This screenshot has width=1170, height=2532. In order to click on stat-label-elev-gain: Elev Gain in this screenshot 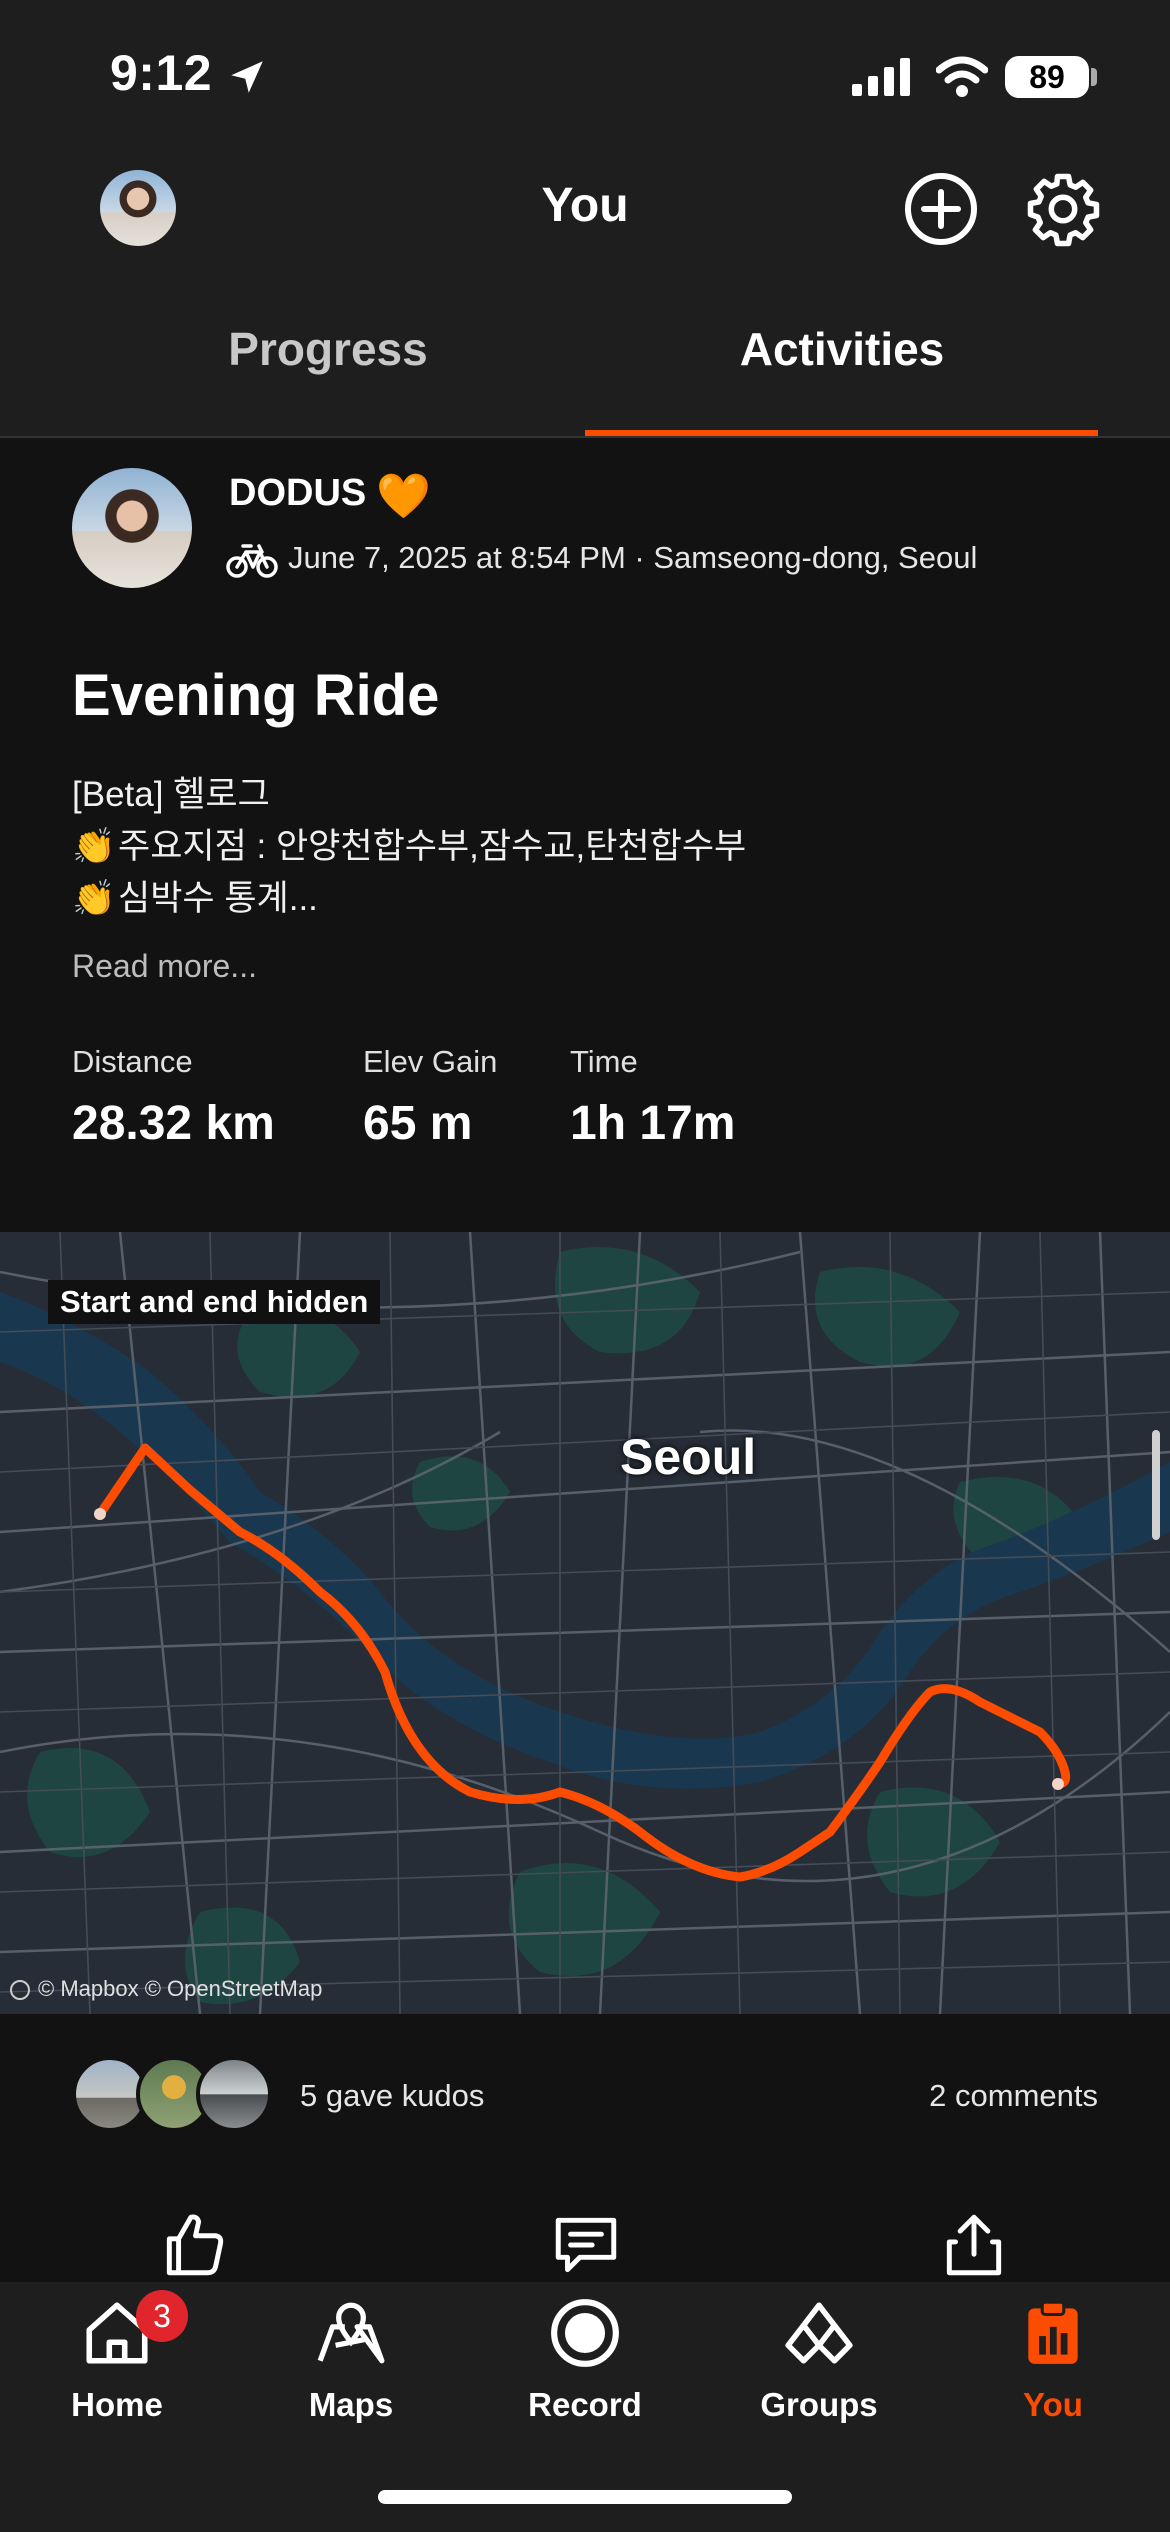, I will do `click(430, 1061)`.